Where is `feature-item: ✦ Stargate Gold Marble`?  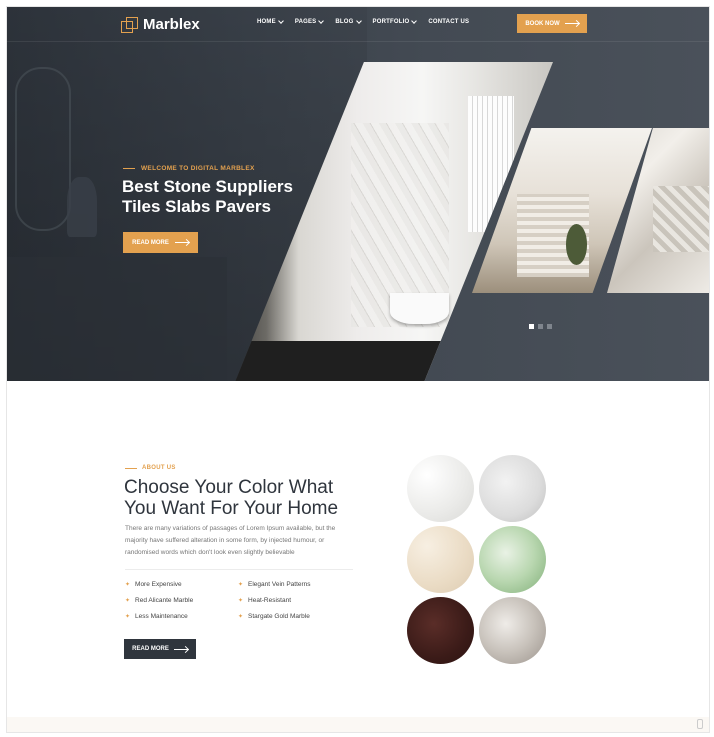
feature-item: ✦ Stargate Gold Marble is located at coordinates (294, 616).